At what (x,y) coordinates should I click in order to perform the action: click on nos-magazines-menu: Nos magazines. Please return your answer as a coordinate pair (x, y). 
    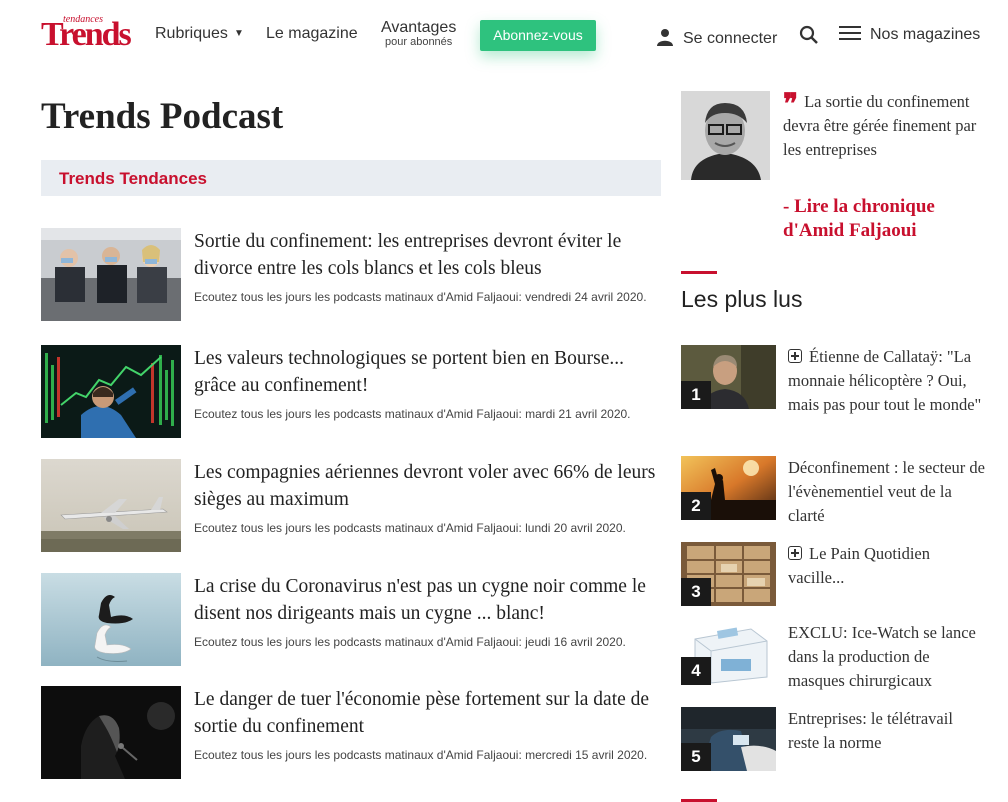
    Looking at the image, I should click on (909, 34).